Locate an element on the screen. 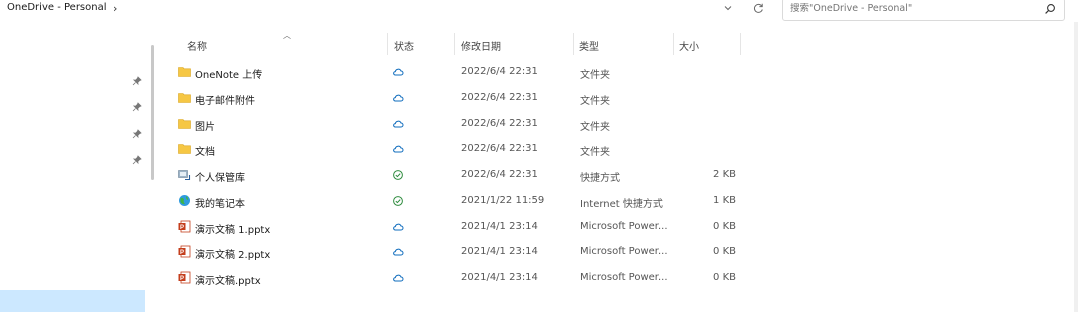 This screenshot has height=312, width=1080. refresh-icon is located at coordinates (758, 10).